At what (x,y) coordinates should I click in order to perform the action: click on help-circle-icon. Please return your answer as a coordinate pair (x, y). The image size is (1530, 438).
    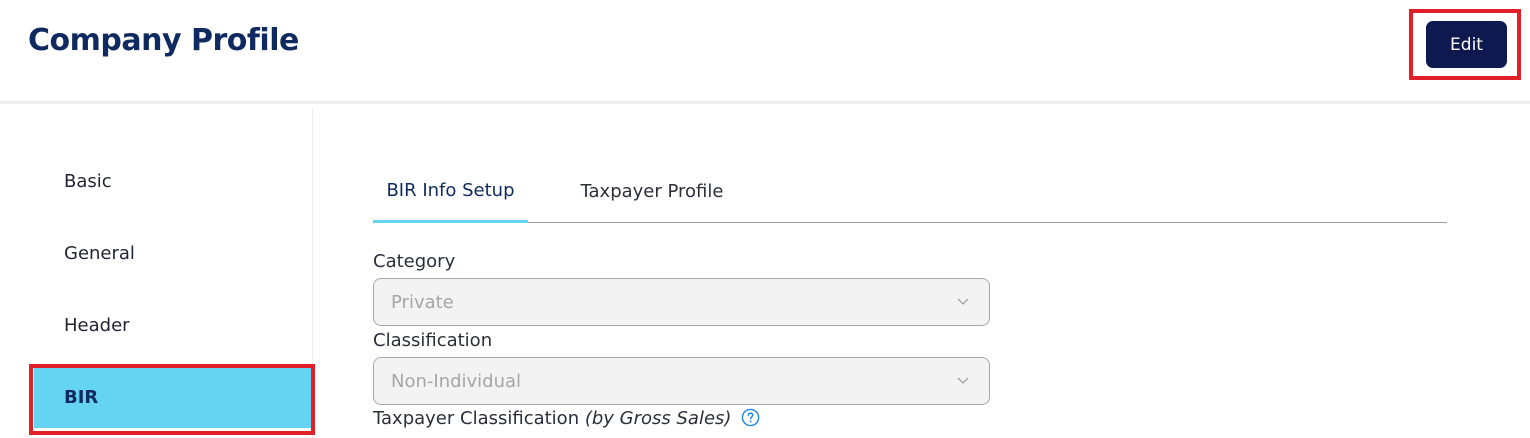
    Looking at the image, I should click on (750, 417).